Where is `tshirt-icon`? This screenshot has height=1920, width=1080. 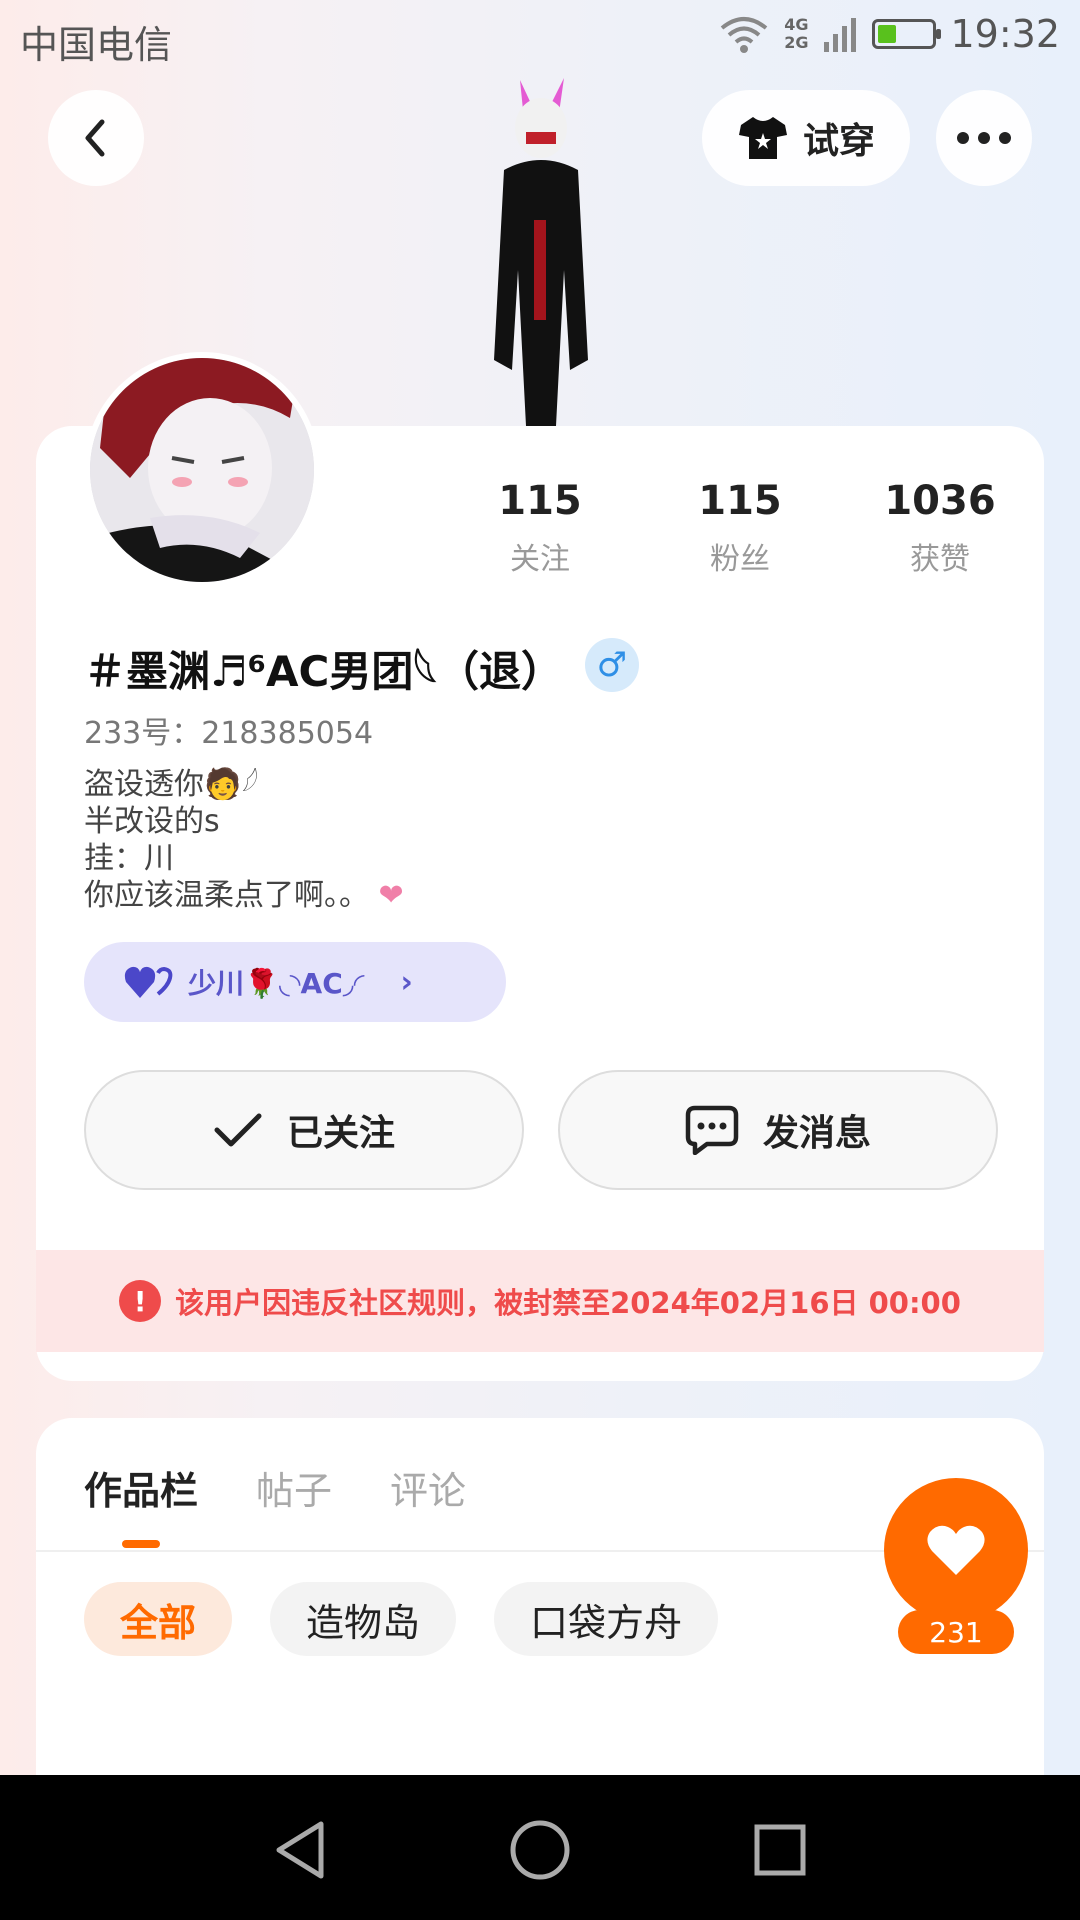
tshirt-icon is located at coordinates (762, 138).